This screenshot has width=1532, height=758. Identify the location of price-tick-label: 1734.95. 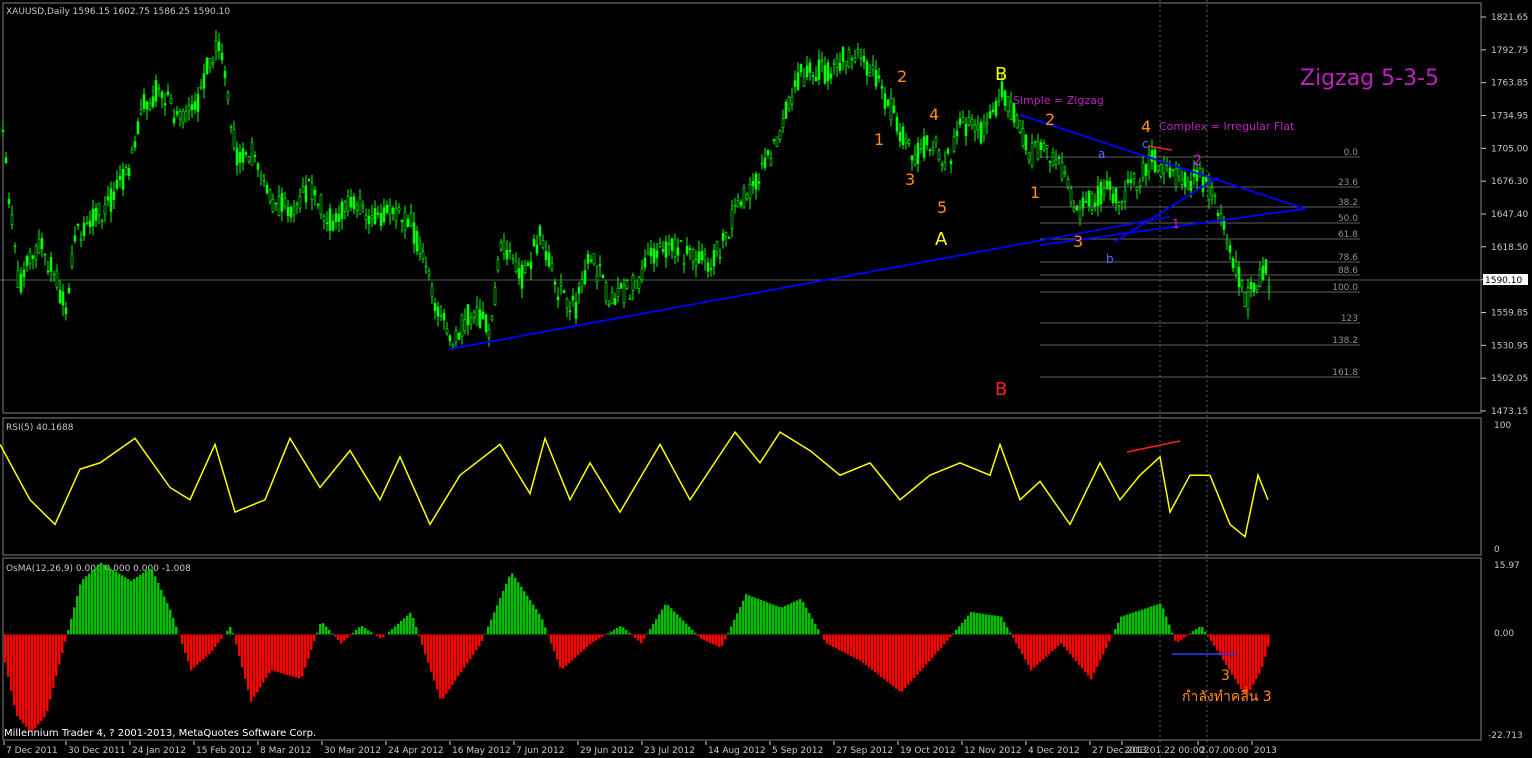
(1509, 117).